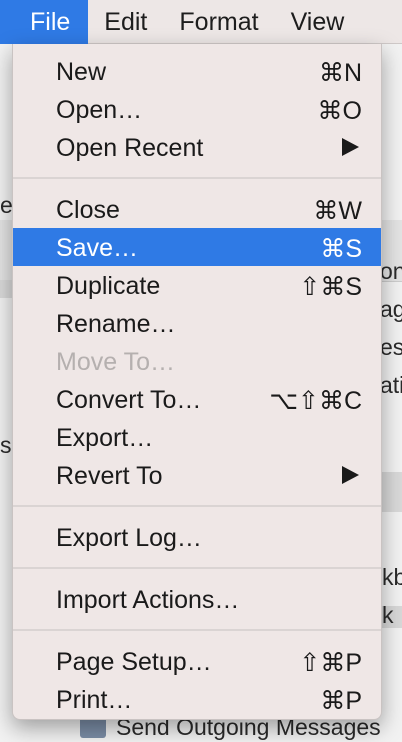 The width and height of the screenshot is (402, 742). Describe the element at coordinates (197, 109) in the screenshot. I see `menu-item-open: Open… ⌘O` at that location.